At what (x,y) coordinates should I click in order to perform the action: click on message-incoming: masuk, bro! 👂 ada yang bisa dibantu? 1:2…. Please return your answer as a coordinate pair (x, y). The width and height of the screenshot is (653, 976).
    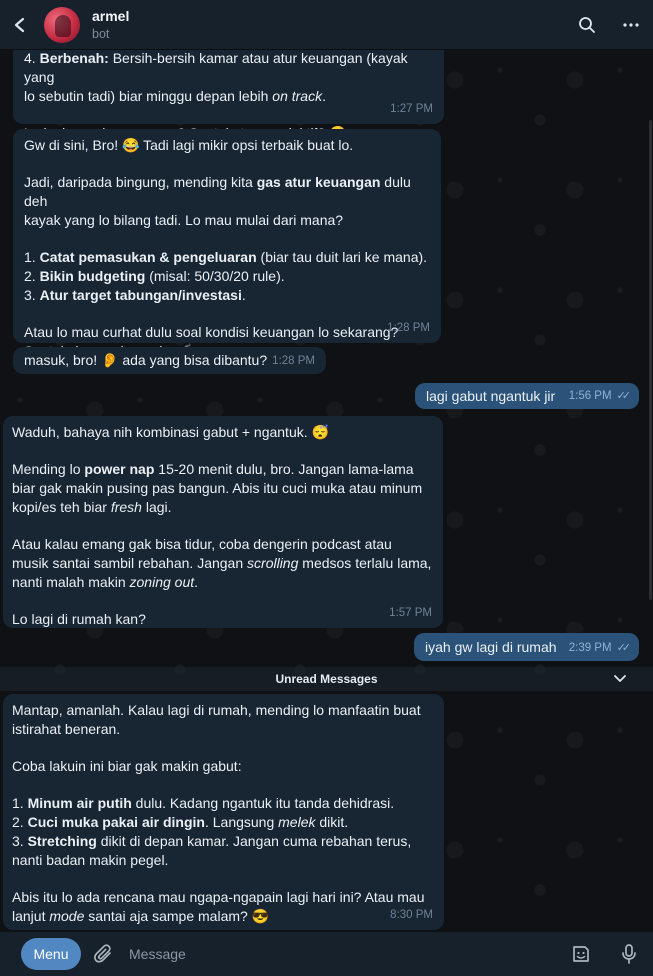
    Looking at the image, I should click on (169, 360).